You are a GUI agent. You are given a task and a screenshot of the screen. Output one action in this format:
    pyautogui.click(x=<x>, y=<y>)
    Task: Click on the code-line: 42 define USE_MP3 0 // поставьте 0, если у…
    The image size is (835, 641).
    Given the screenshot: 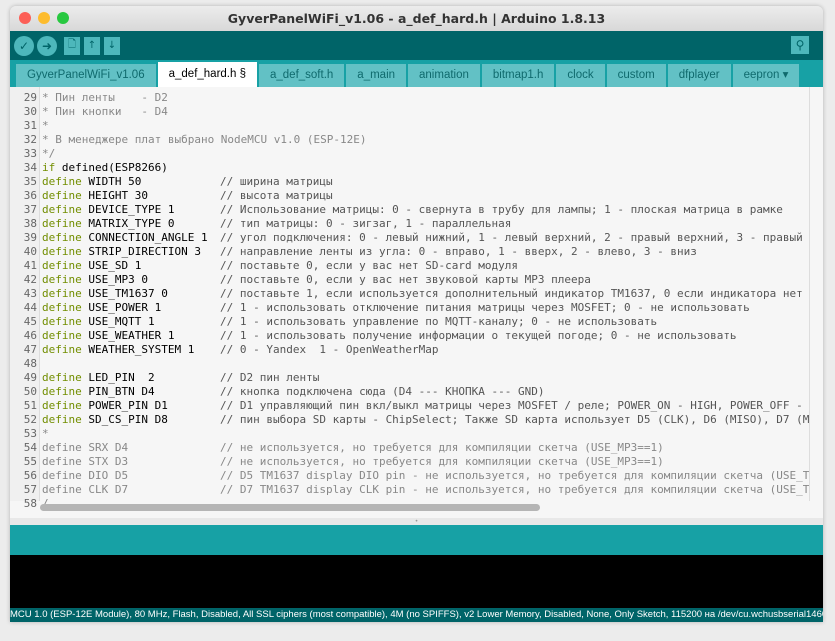 What is the action you would take?
    pyautogui.click(x=410, y=280)
    